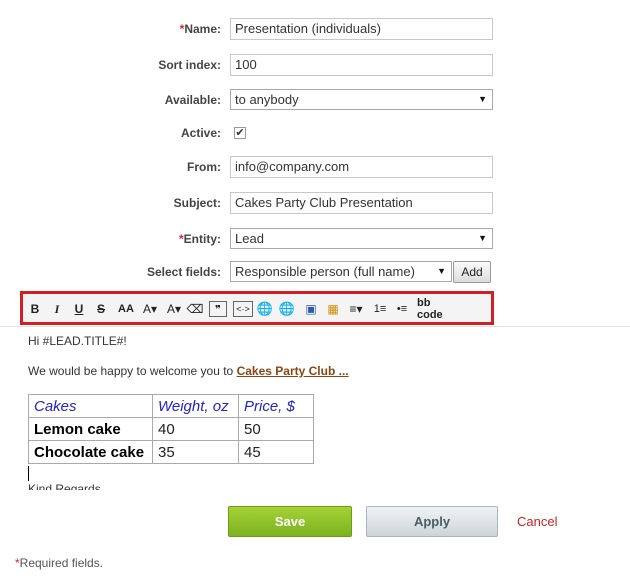  Describe the element at coordinates (290, 521) in the screenshot. I see `save-button: Save` at that location.